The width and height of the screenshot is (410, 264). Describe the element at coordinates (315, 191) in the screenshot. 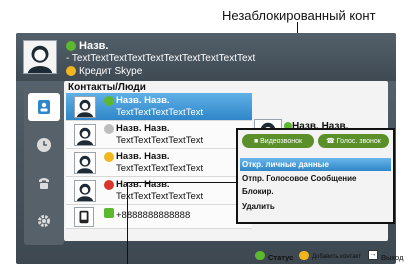

I see `menu-item-block: Блокир.` at that location.